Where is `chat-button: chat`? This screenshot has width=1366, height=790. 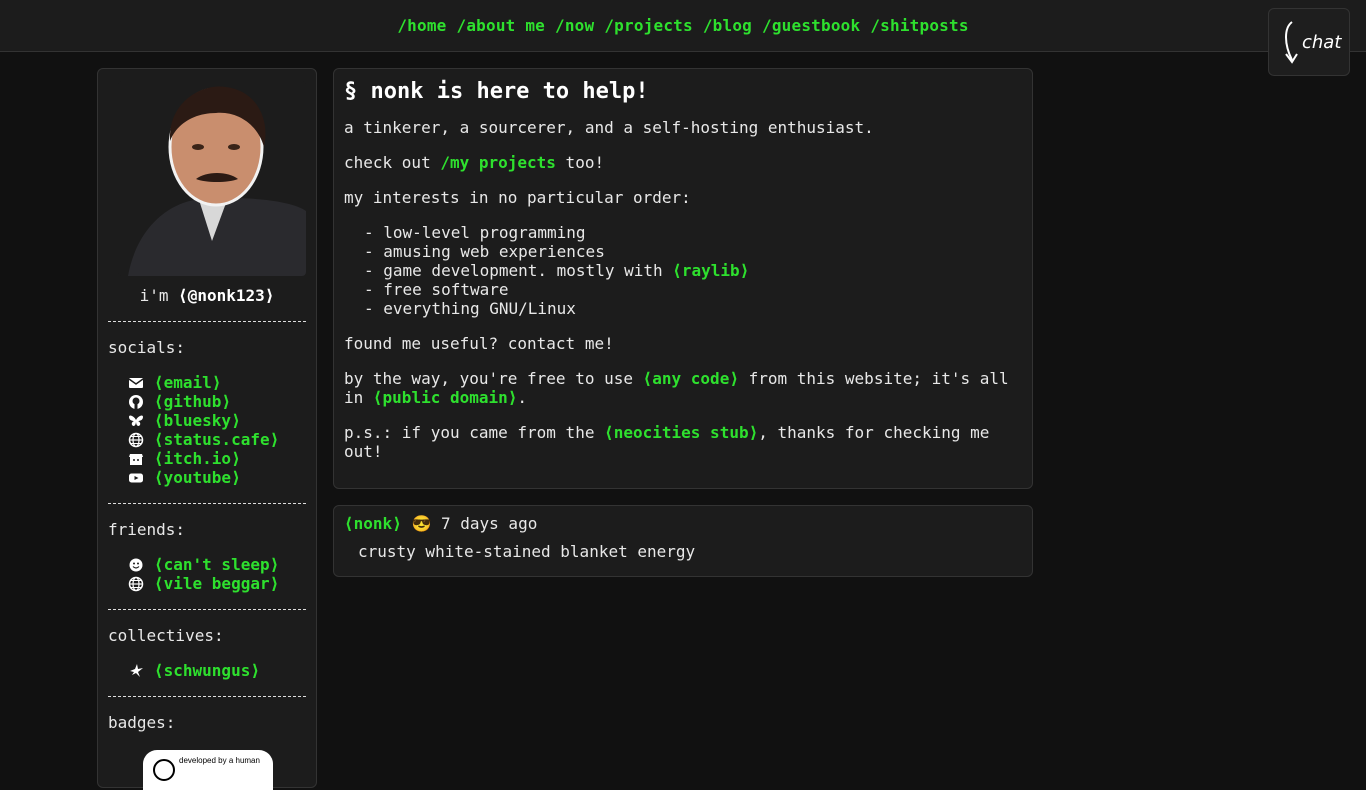 chat-button: chat is located at coordinates (1309, 42).